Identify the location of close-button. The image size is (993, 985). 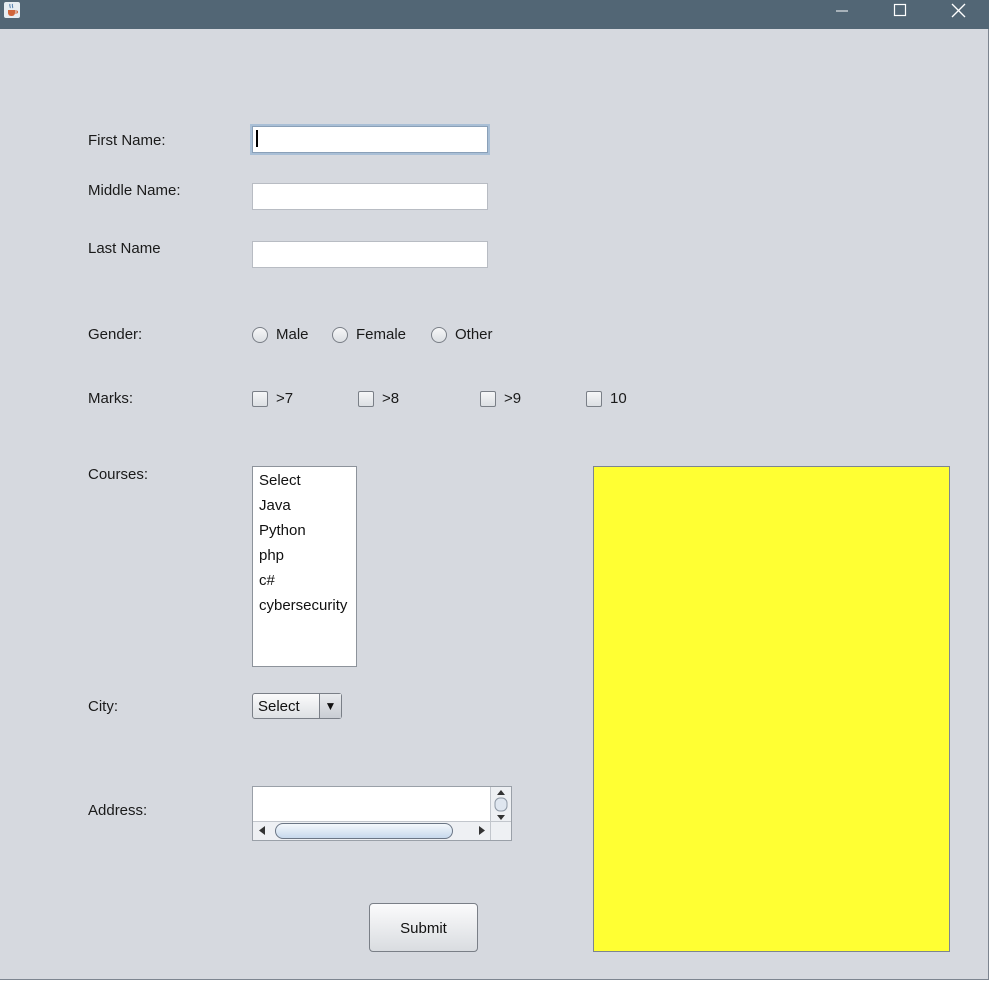
(958, 11).